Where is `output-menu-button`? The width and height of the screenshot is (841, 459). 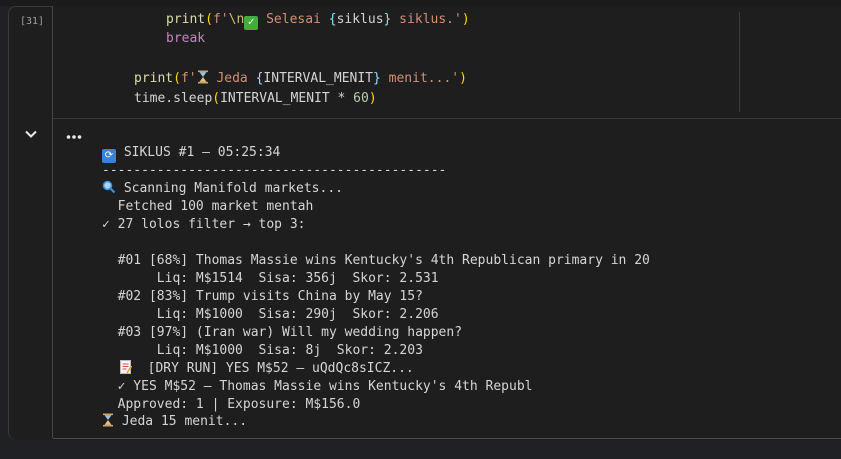
output-menu-button is located at coordinates (74, 136).